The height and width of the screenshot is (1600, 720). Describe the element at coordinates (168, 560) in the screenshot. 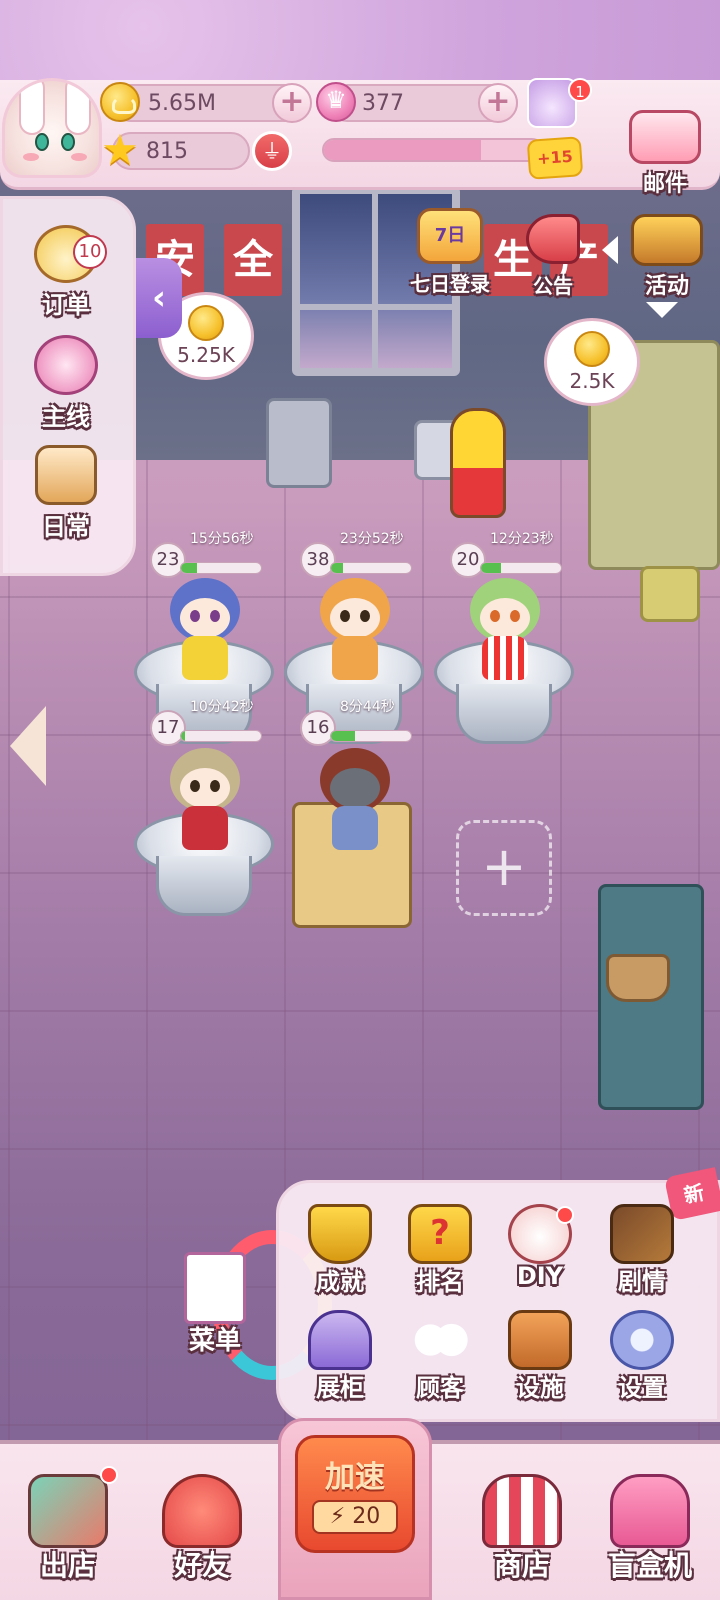

I see `station-level: 23` at that location.